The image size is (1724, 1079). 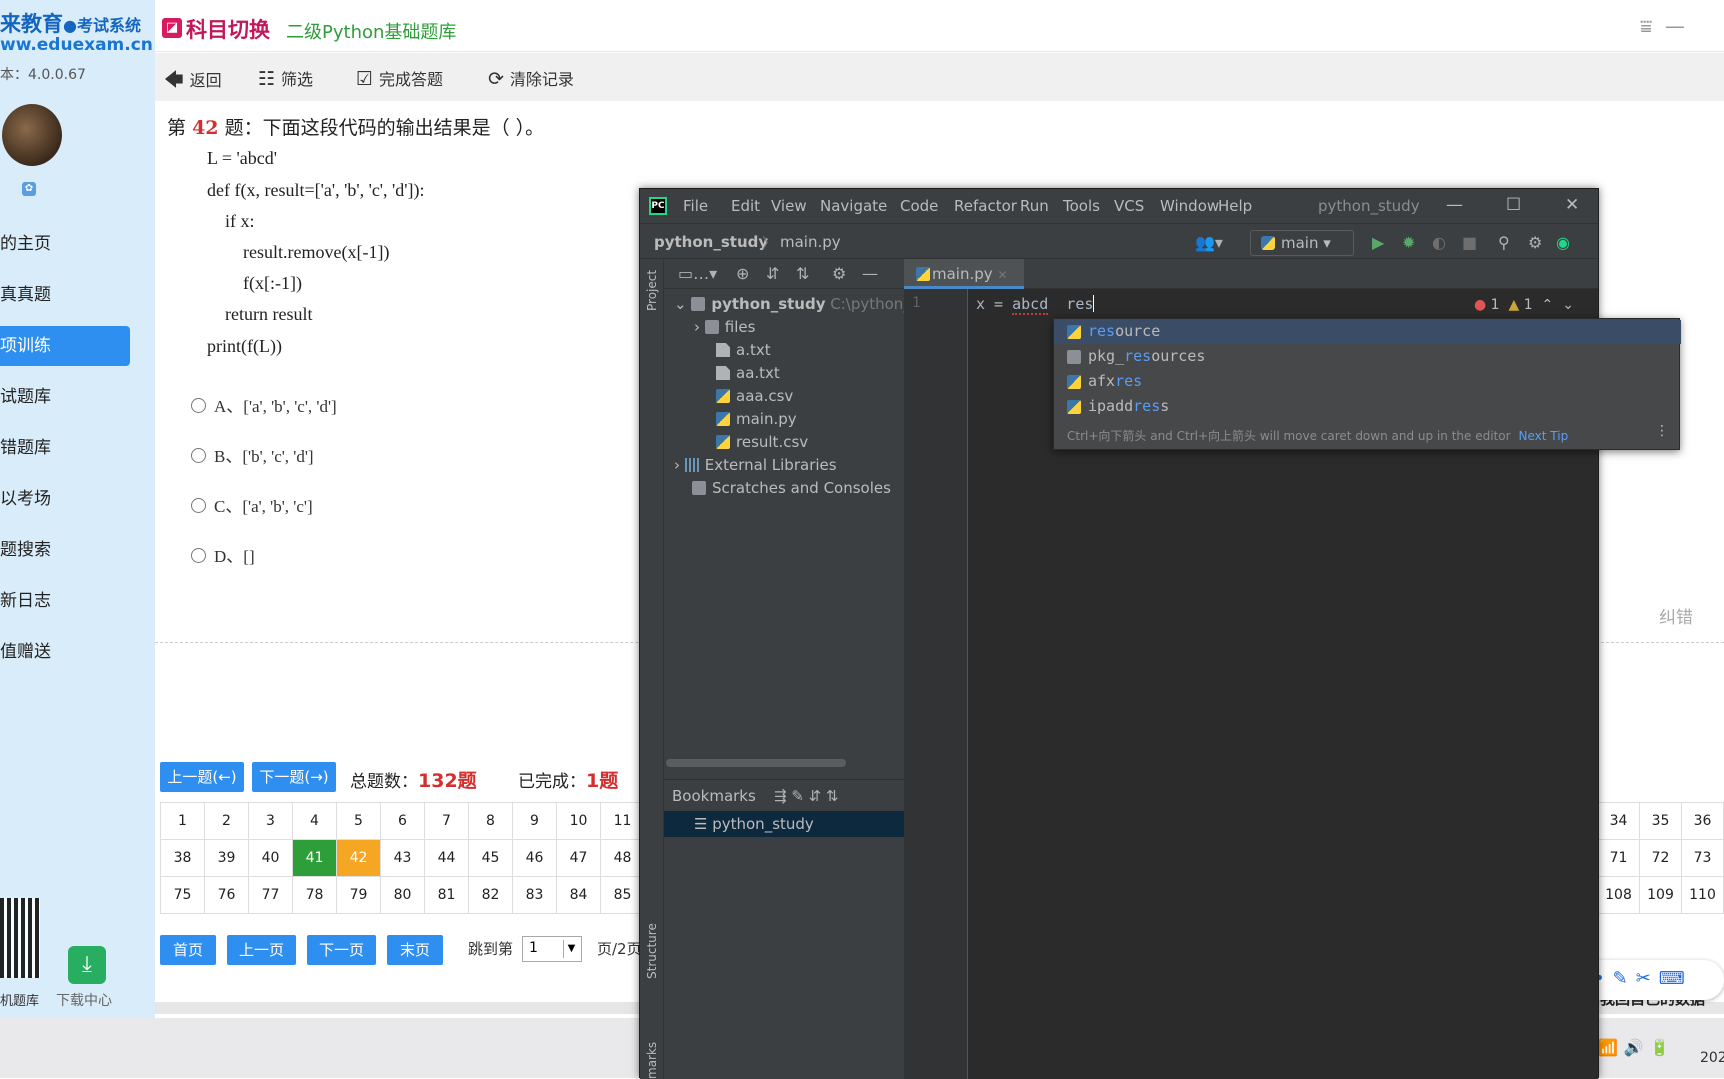 What do you see at coordinates (65, 448) in the screenshot?
I see `sidebar-item: 错题库` at bounding box center [65, 448].